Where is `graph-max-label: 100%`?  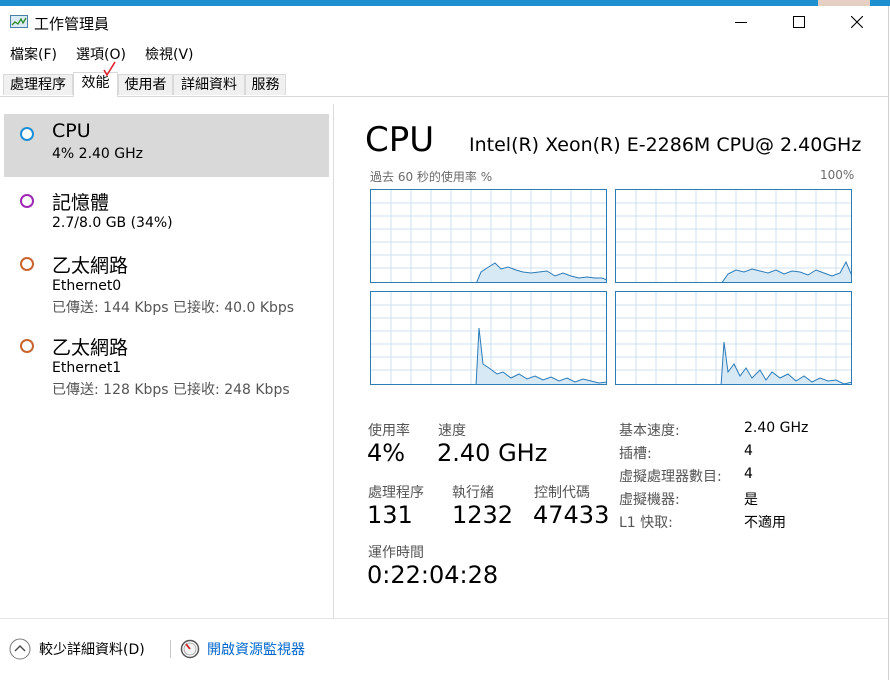
graph-max-label: 100% is located at coordinates (837, 175).